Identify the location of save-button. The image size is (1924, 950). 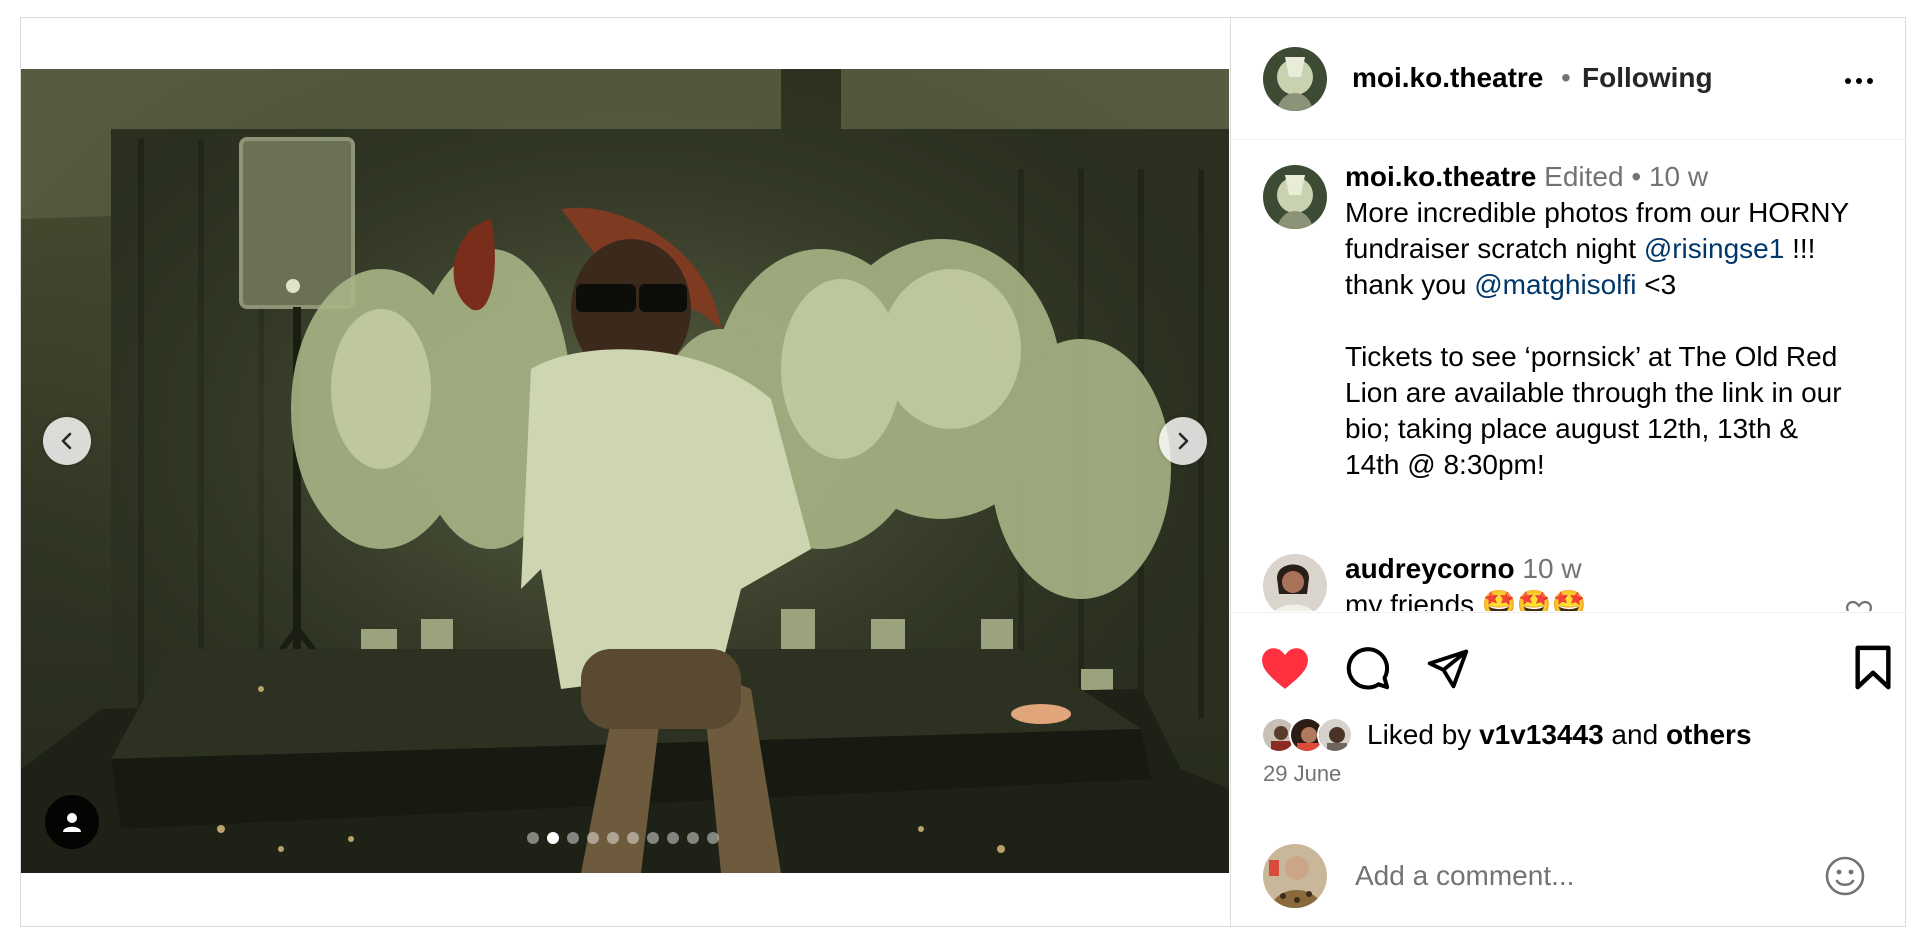
(1873, 668).